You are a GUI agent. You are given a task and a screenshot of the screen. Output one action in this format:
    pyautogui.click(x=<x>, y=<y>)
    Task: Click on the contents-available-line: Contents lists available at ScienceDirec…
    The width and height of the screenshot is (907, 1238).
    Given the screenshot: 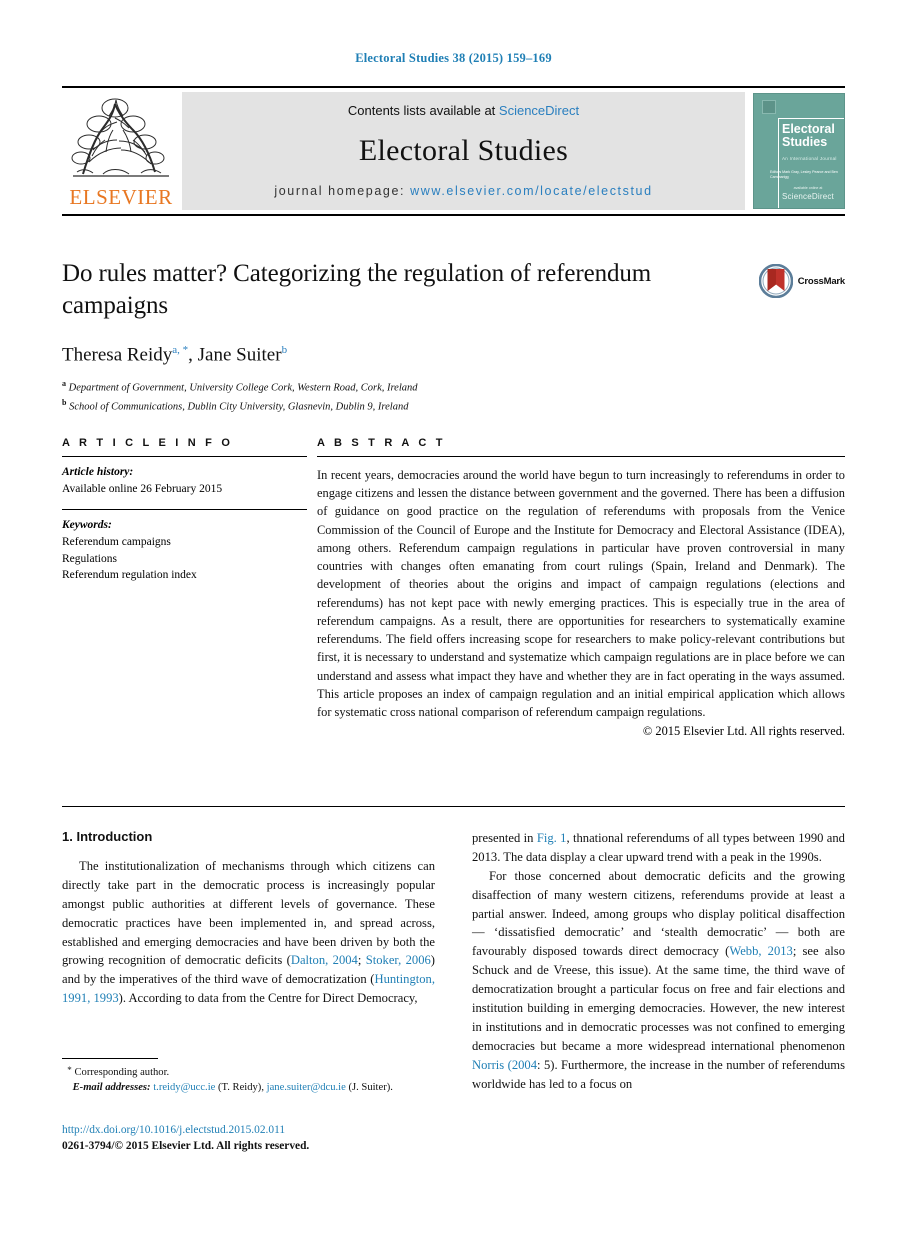 What is the action you would take?
    pyautogui.click(x=463, y=110)
    